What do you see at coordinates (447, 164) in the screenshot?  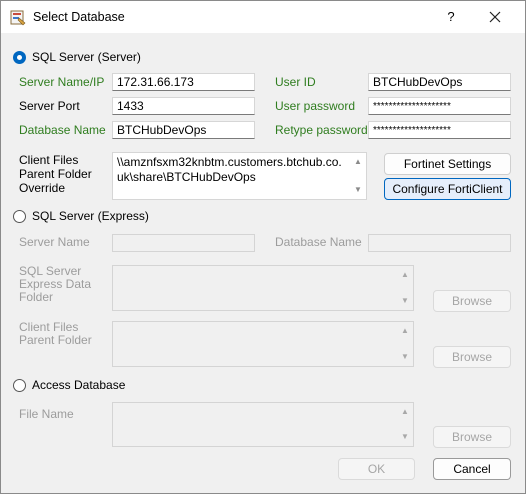 I see `fortinet-settings-button: Fortinet Settings` at bounding box center [447, 164].